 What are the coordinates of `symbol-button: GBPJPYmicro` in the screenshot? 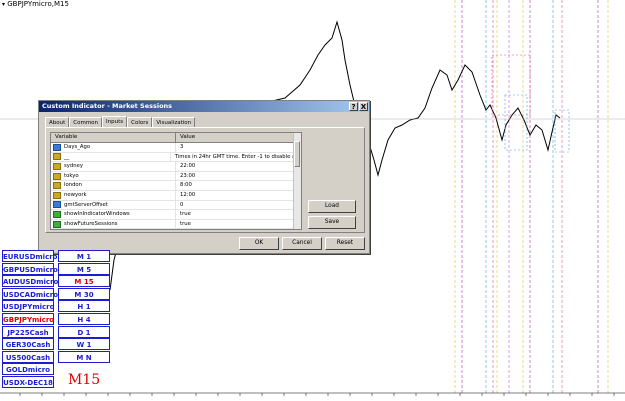 It's located at (28, 319).